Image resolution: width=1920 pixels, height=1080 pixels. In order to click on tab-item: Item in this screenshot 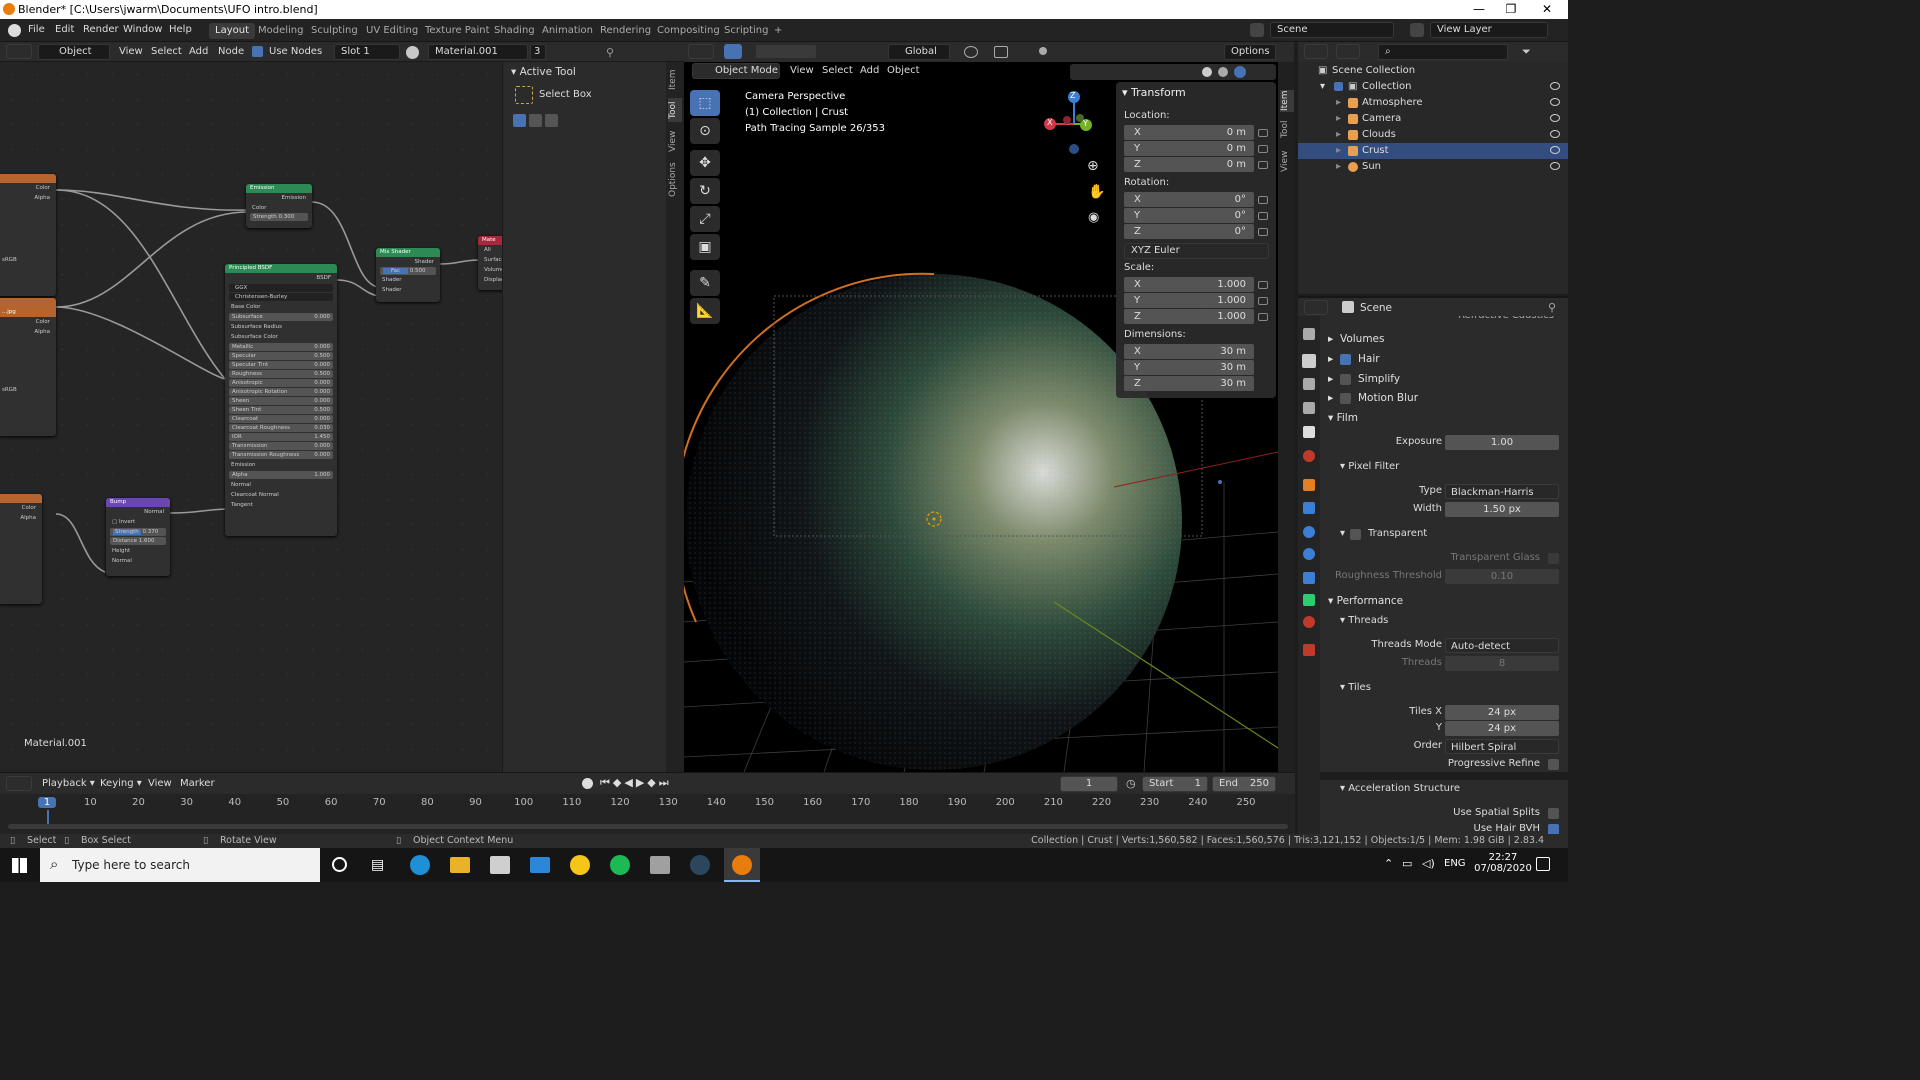, I will do `click(675, 80)`.